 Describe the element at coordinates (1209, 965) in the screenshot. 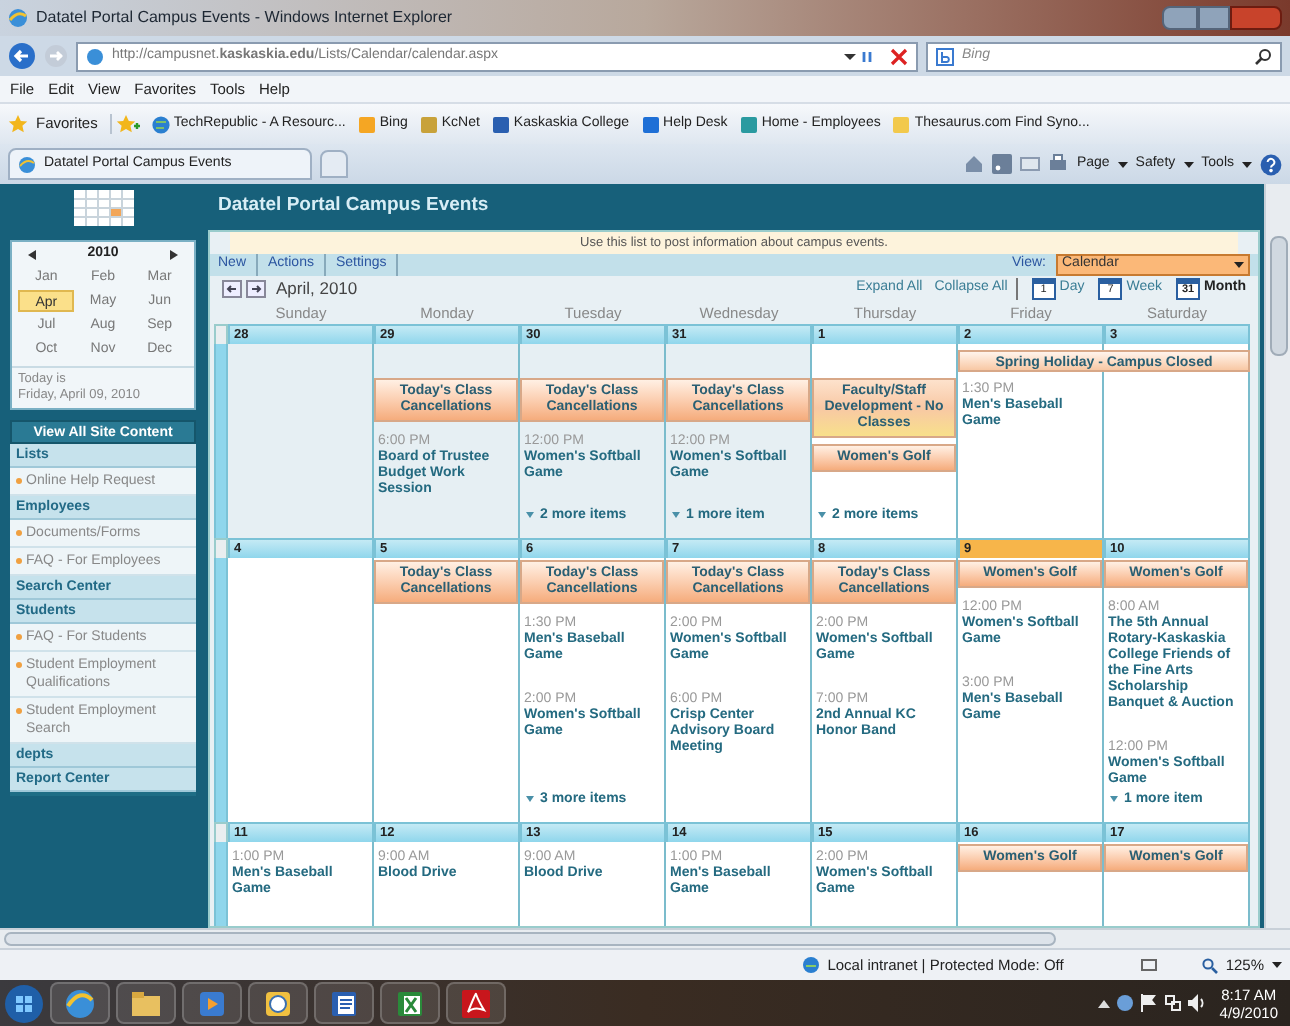

I see `zoom-icon` at that location.